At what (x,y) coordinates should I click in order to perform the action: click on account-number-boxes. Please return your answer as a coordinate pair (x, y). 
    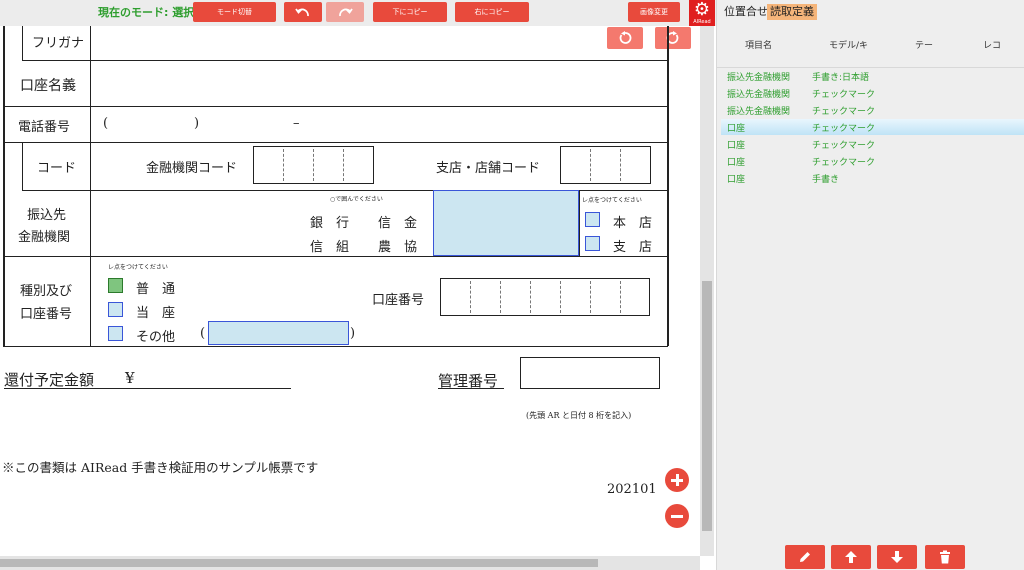
    Looking at the image, I should click on (545, 297).